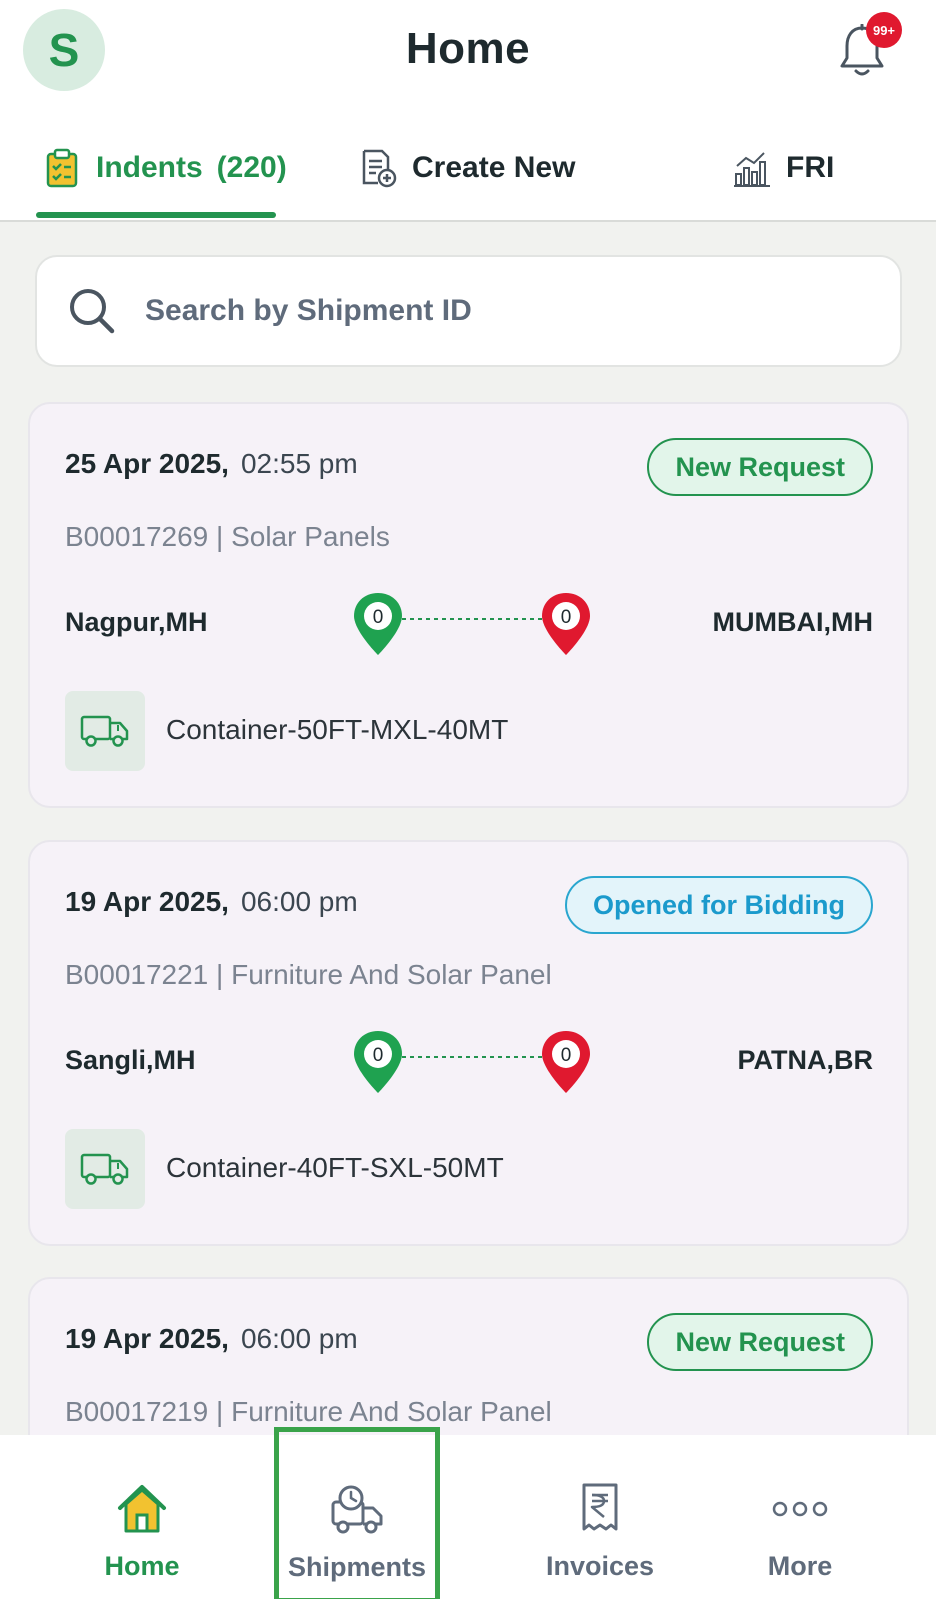 The image size is (936, 1599). I want to click on card-subtitle: B00017269 | Solar Panels, so click(227, 536).